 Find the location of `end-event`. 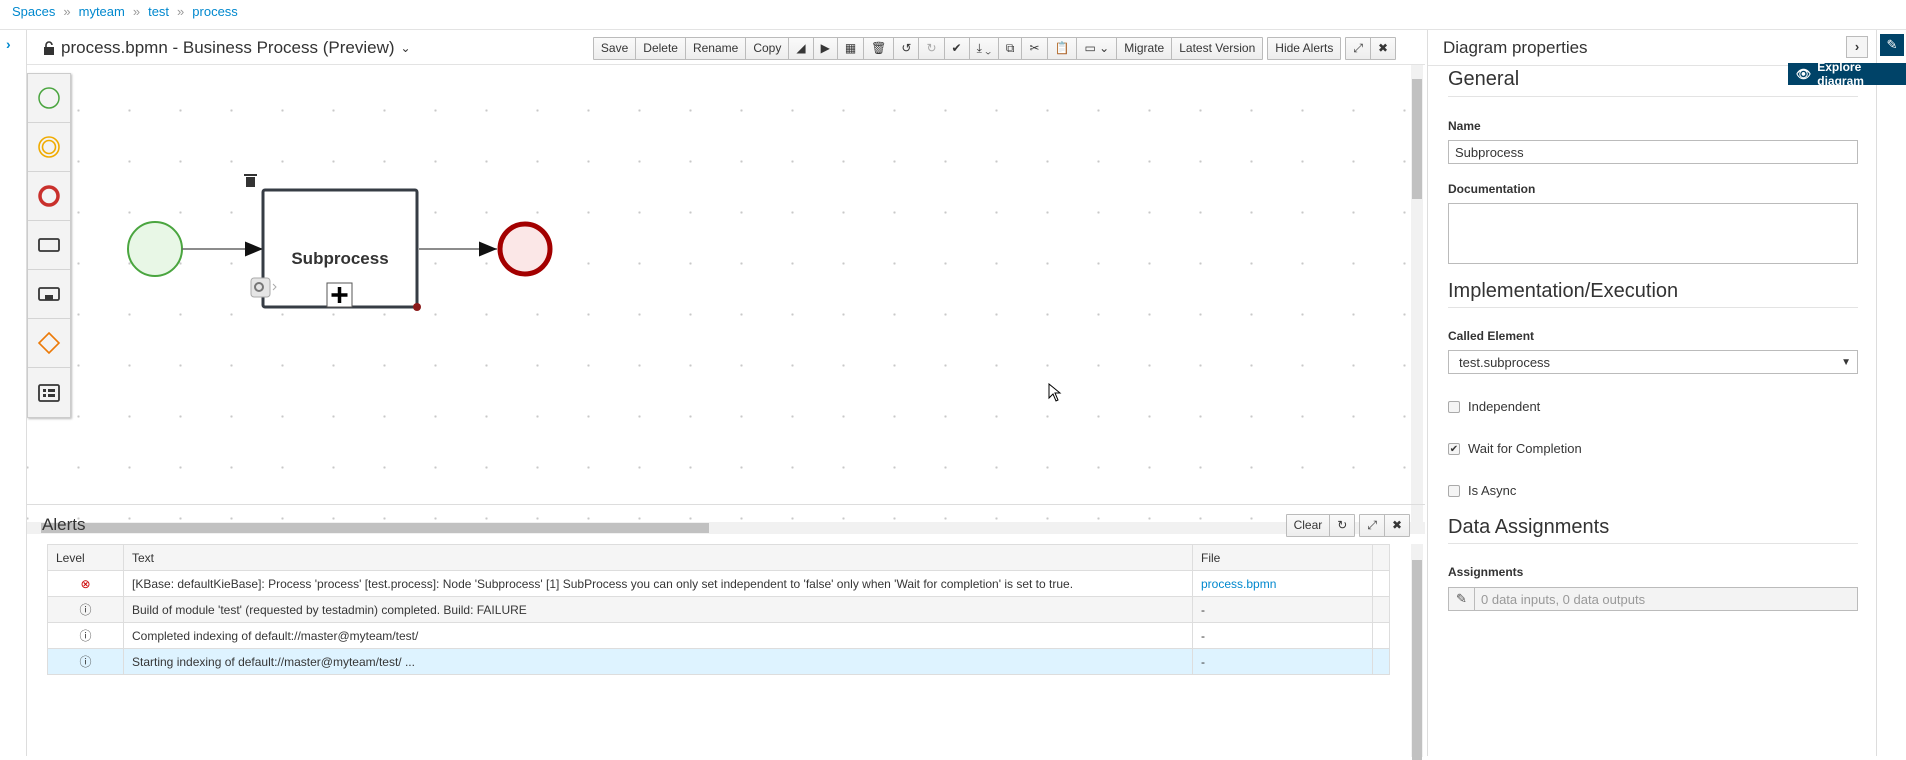

end-event is located at coordinates (525, 249).